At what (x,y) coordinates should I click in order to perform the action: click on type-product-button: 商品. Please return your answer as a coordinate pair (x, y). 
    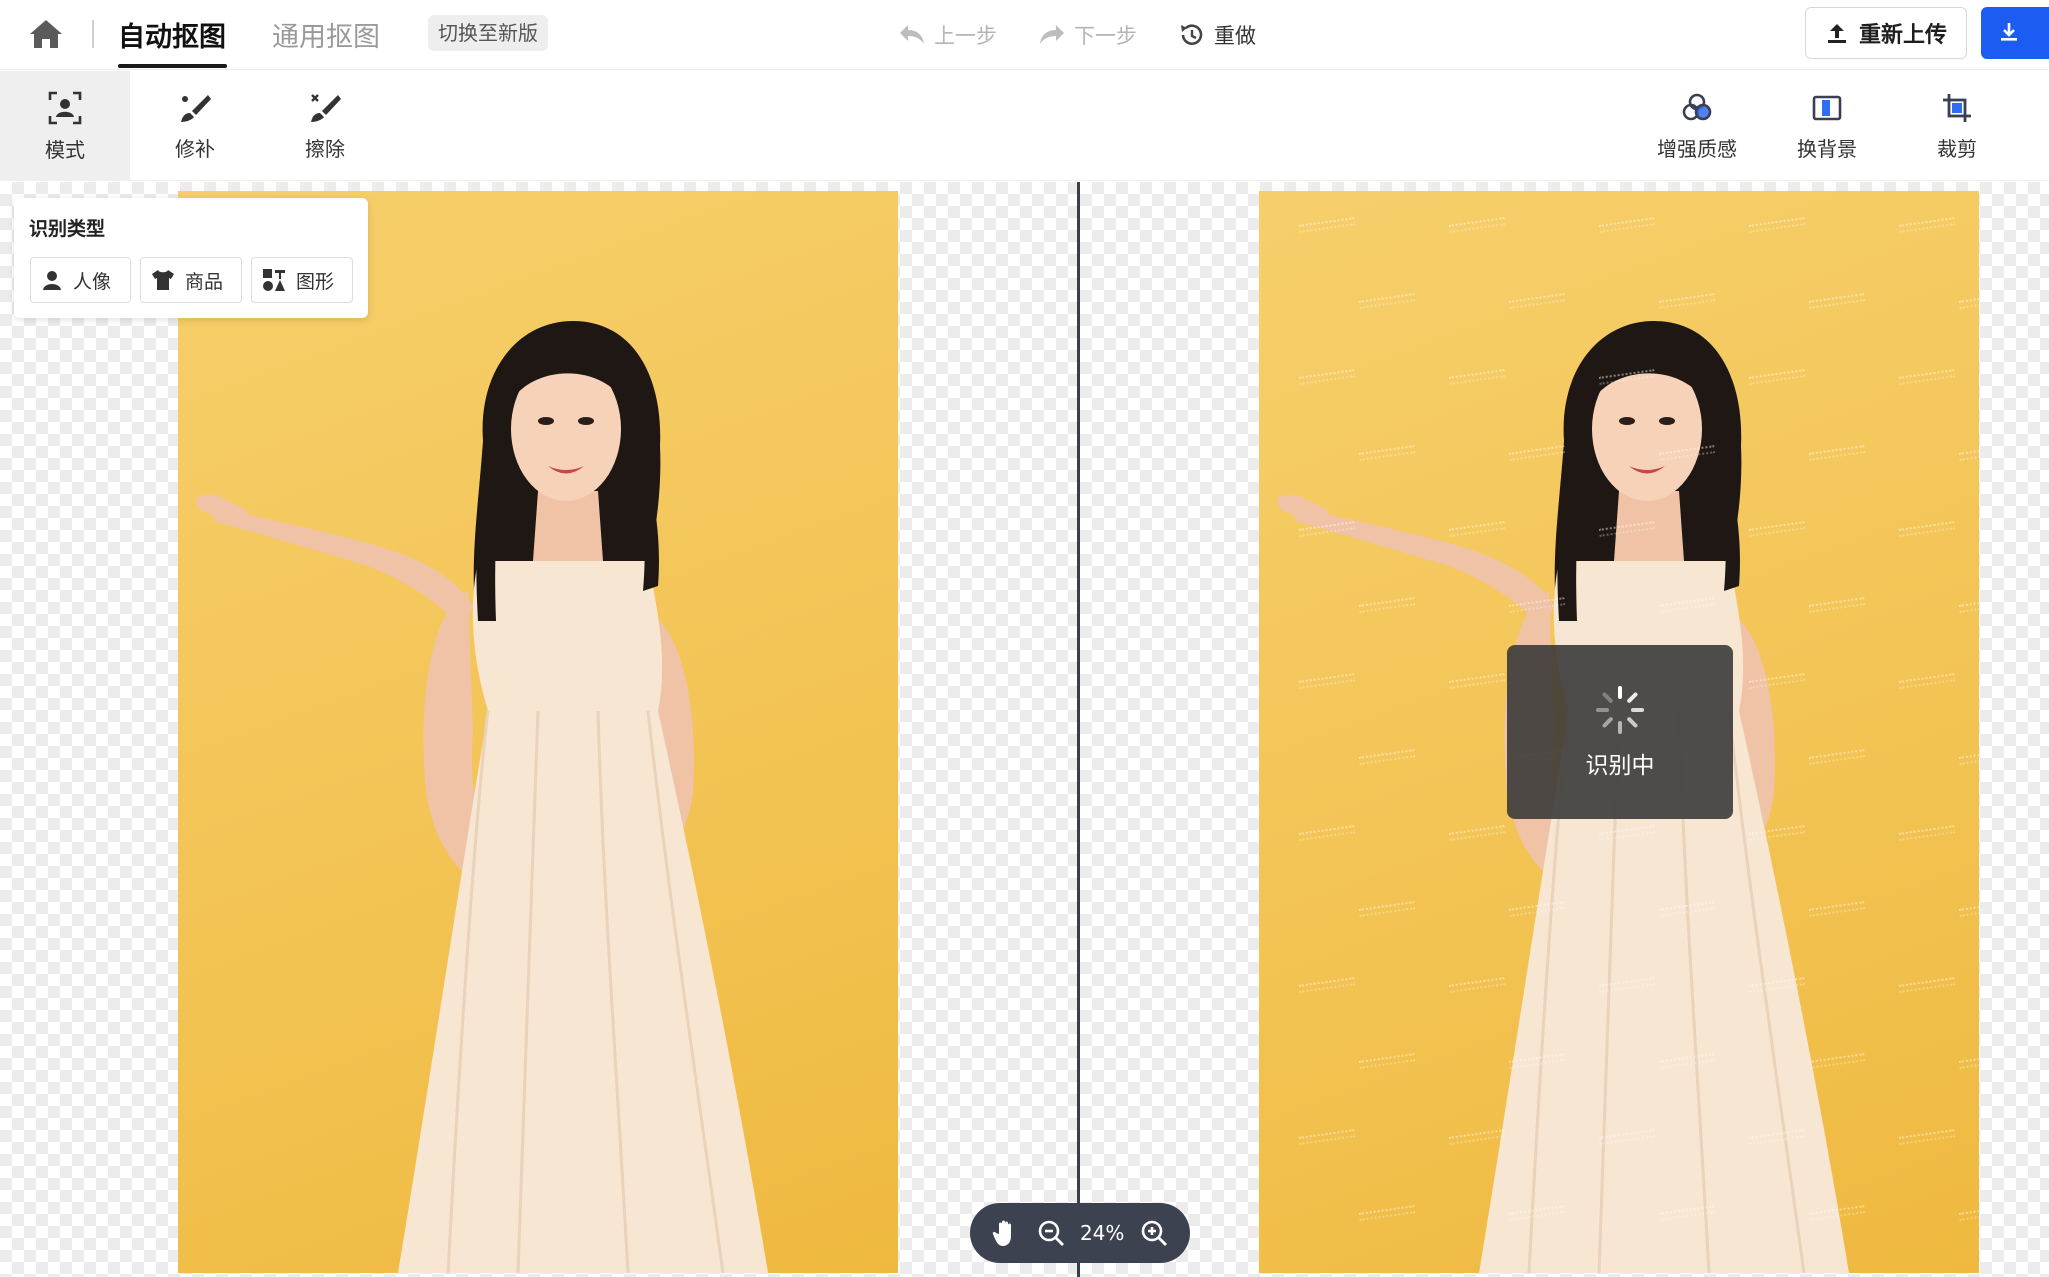
    Looking at the image, I should click on (191, 280).